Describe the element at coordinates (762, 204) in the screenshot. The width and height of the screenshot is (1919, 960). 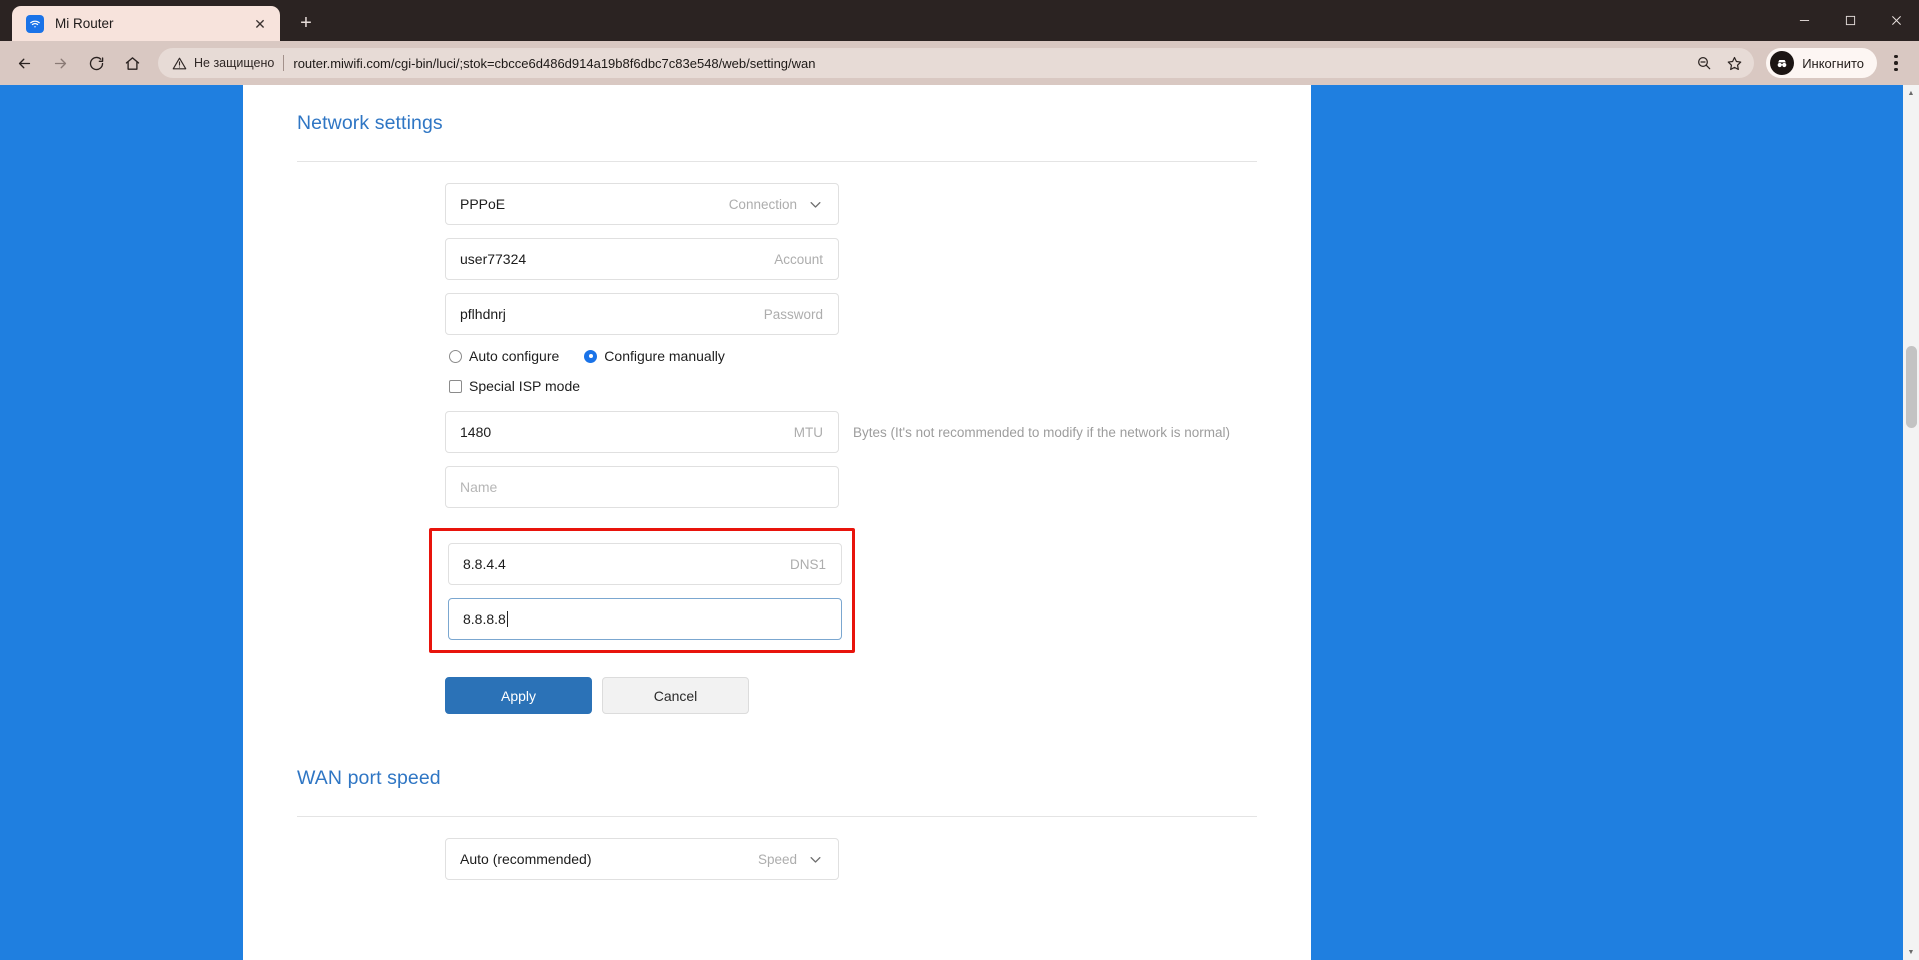
I see `connection-label: Connection` at that location.